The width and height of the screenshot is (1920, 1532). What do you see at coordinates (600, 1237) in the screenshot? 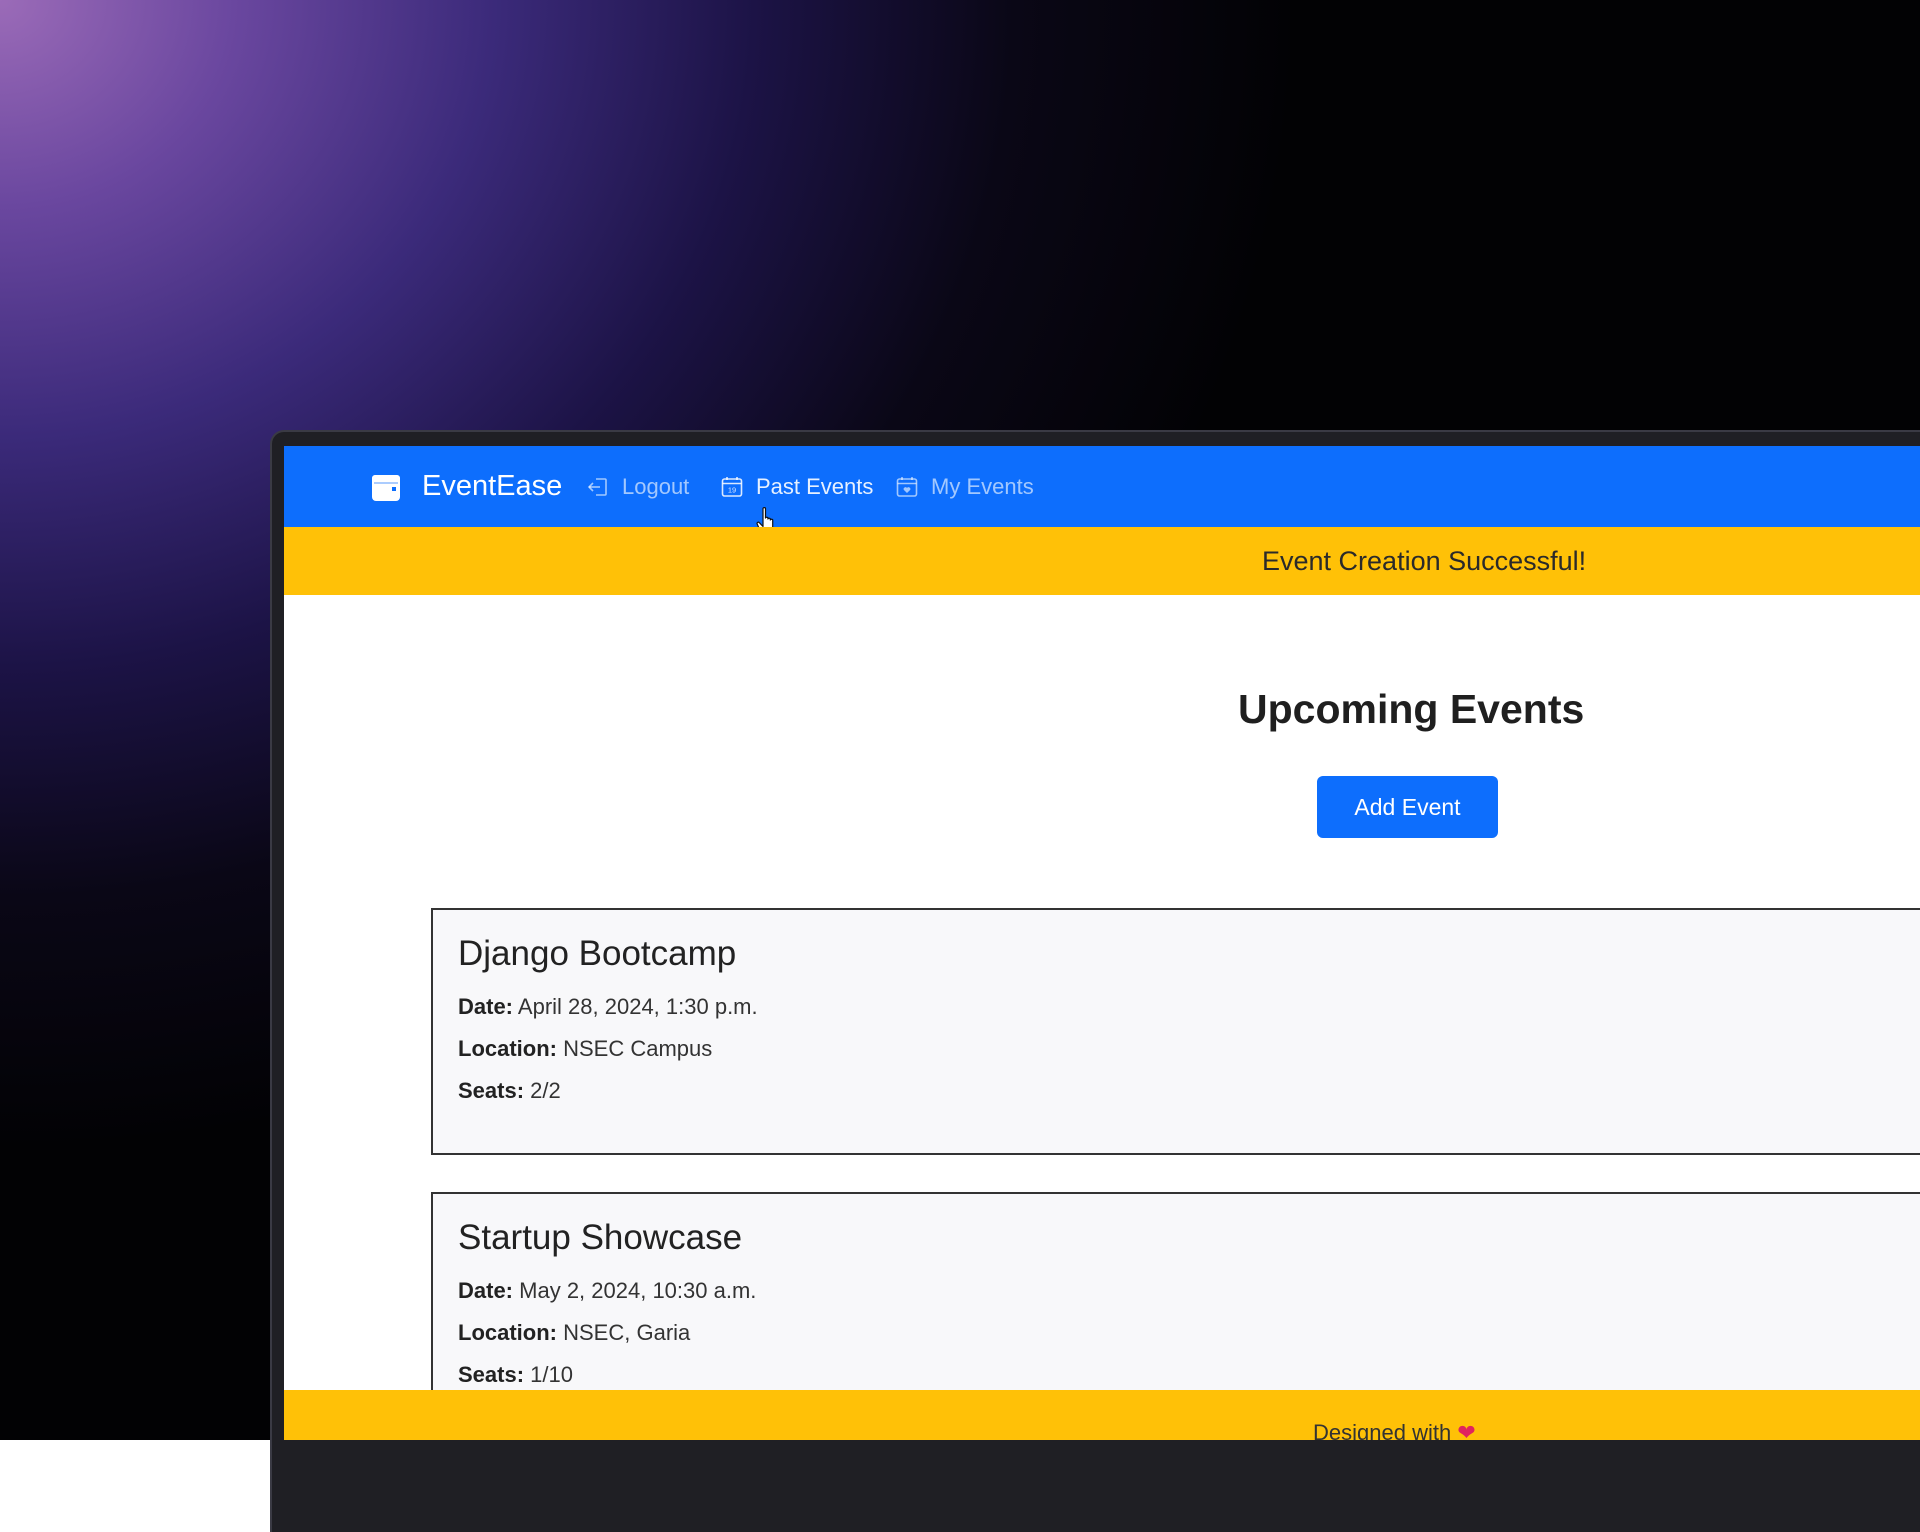
I see `event-title: Startup Showcase` at bounding box center [600, 1237].